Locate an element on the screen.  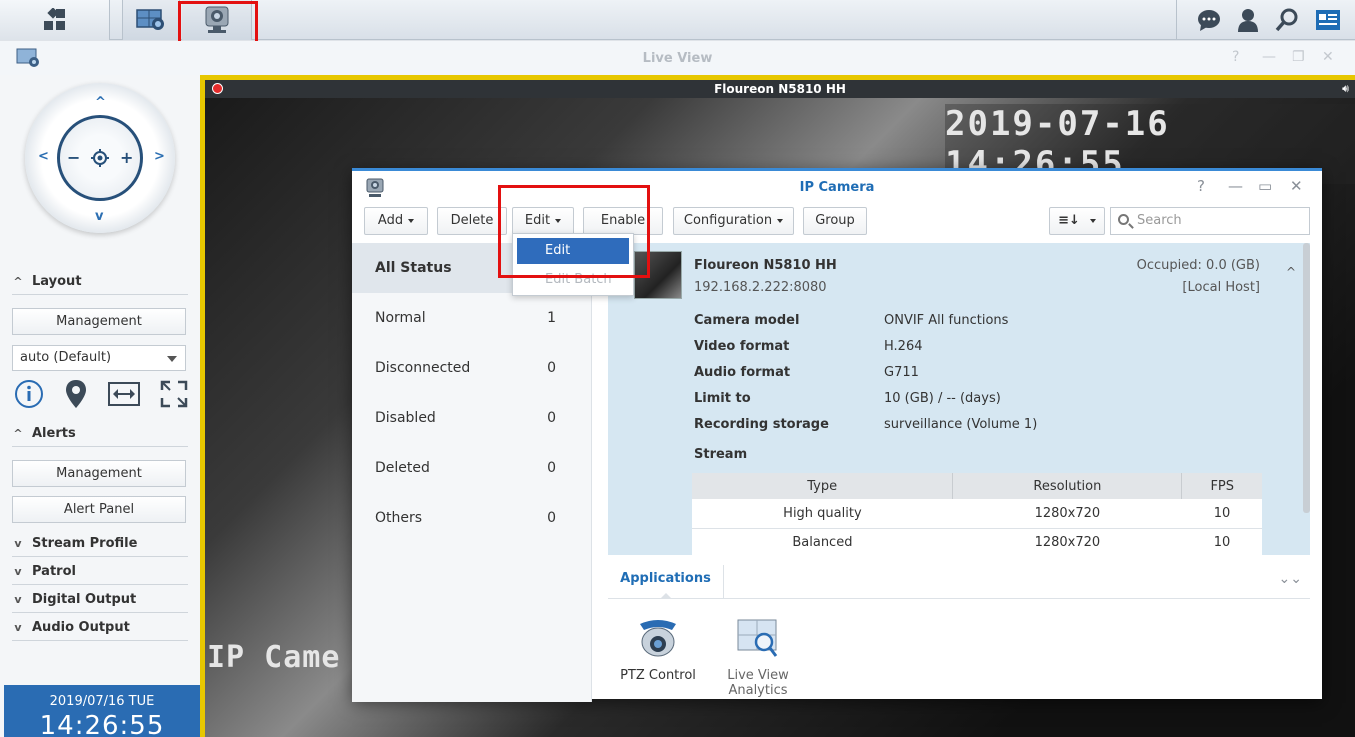
prop-limit-value: 10 (GB) / -- (days) is located at coordinates (942, 398).